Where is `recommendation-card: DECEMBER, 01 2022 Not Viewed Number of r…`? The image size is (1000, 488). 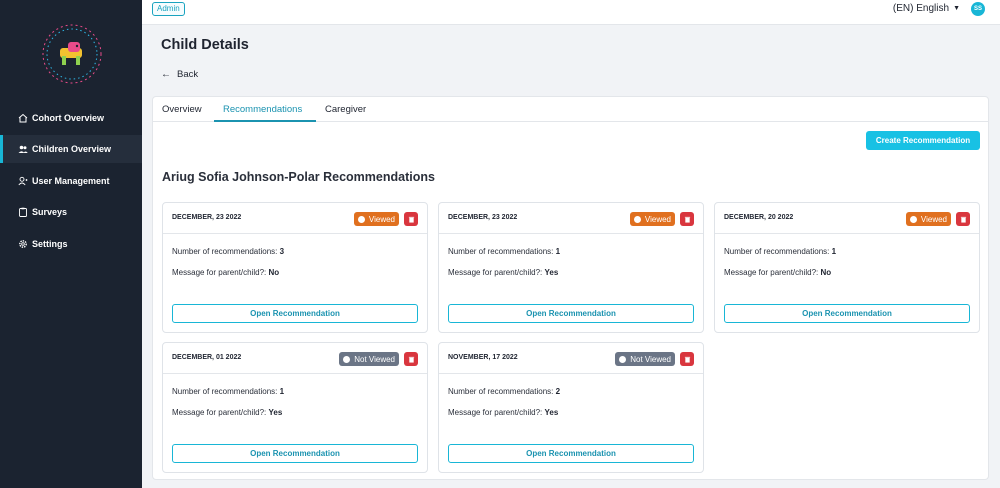 recommendation-card: DECEMBER, 01 2022 Not Viewed Number of r… is located at coordinates (295, 407).